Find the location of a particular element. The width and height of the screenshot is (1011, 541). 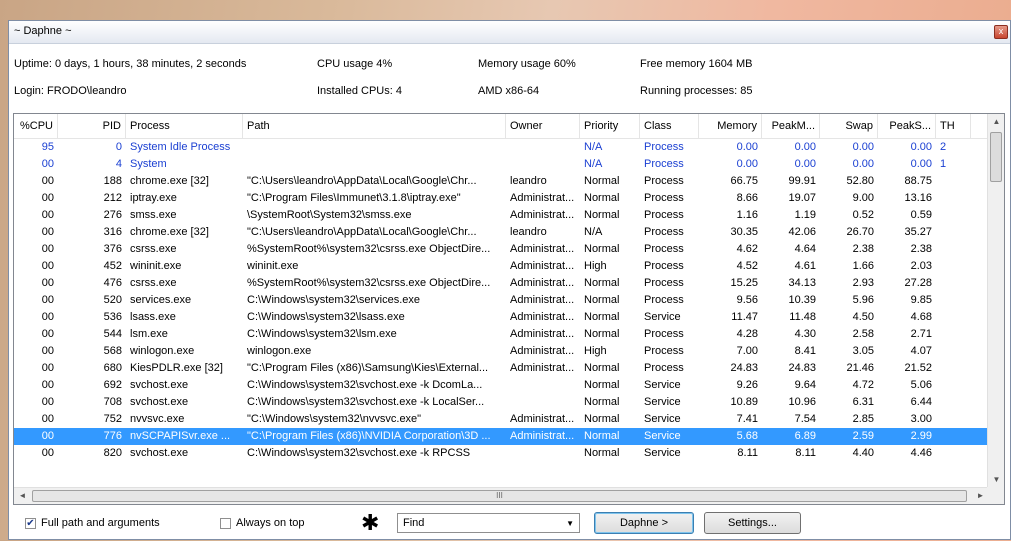

column-header-class: Class is located at coordinates (669, 126).